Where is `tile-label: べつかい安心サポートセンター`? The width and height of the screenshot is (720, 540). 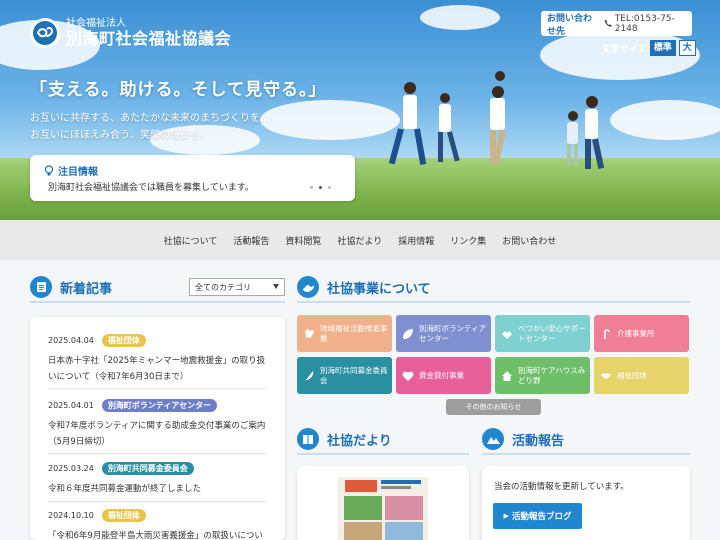
tile-label: べつかい安心サポートセンター is located at coordinates (552, 333).